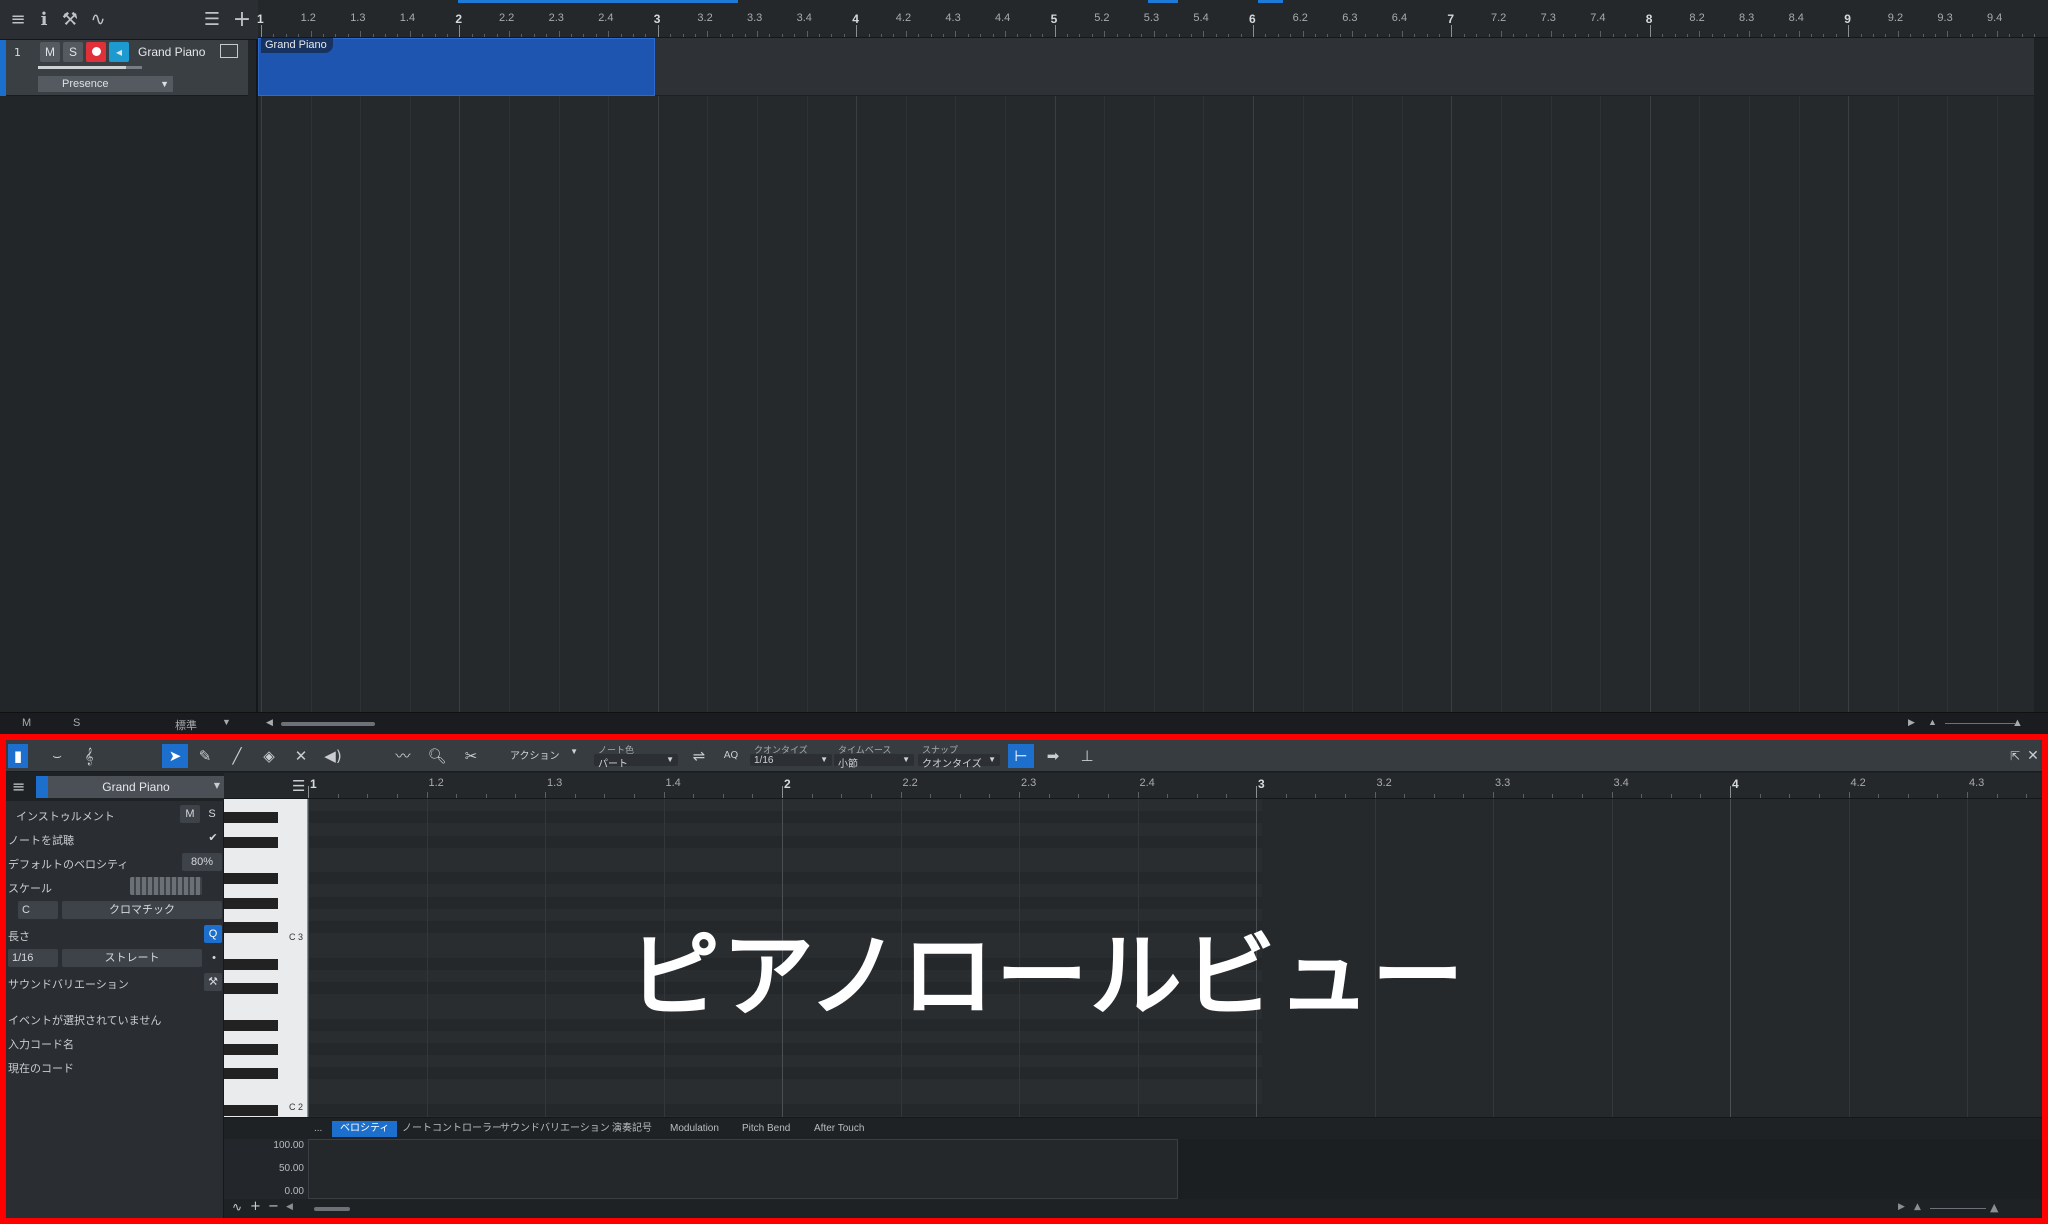  What do you see at coordinates (242, 20) in the screenshot?
I see `add-track-icon: +` at bounding box center [242, 20].